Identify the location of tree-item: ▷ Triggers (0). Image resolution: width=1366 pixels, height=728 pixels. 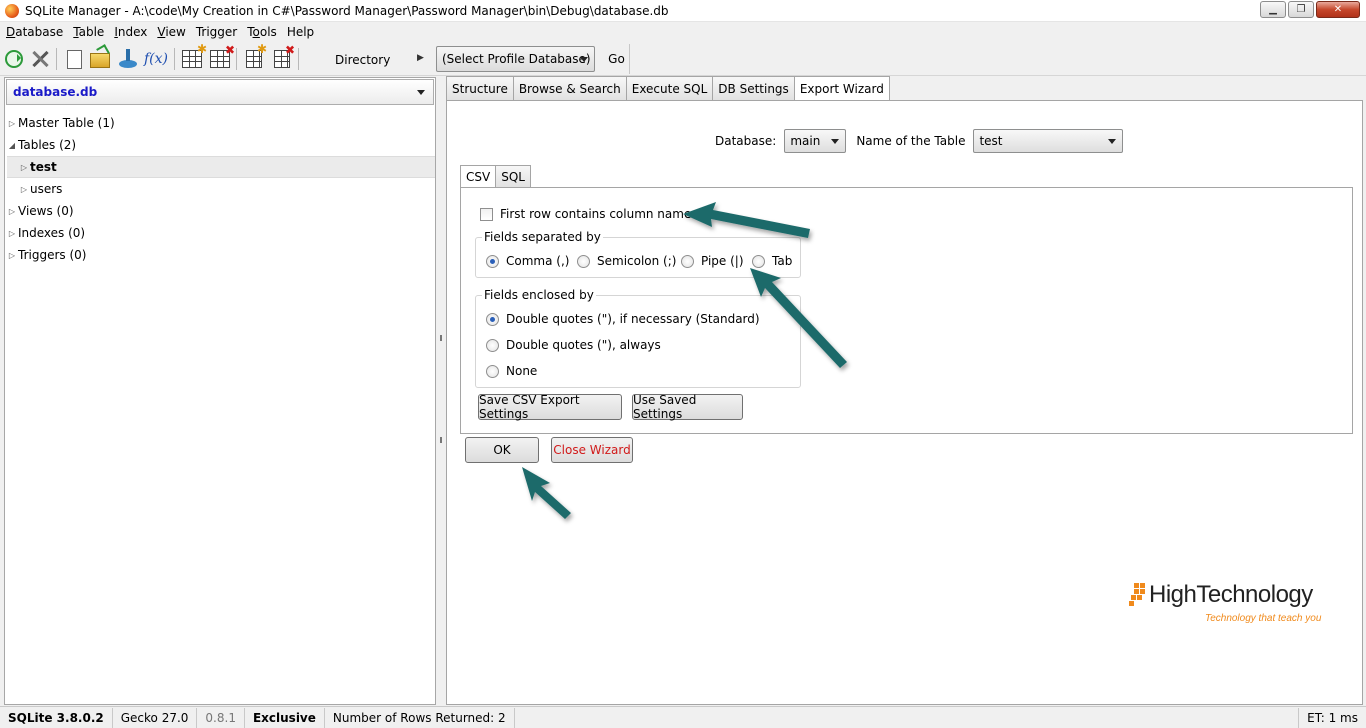
(221, 255).